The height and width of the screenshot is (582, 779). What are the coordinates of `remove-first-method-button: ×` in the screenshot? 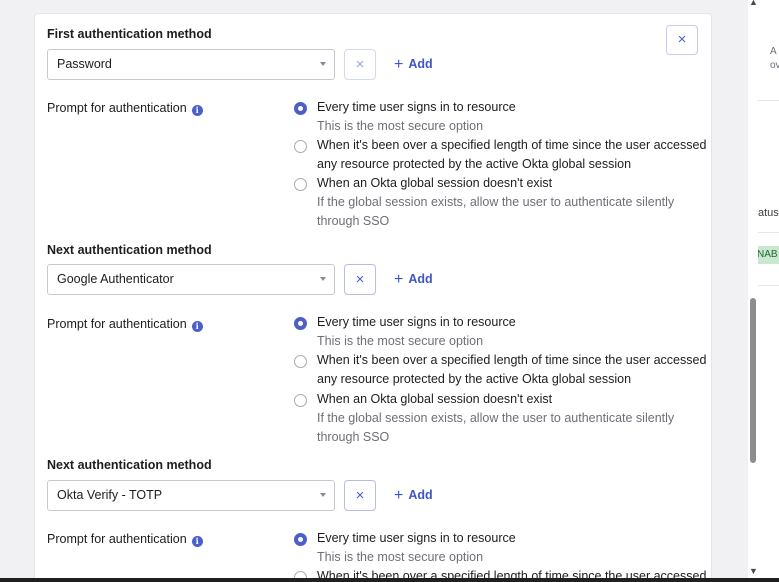 It's located at (360, 64).